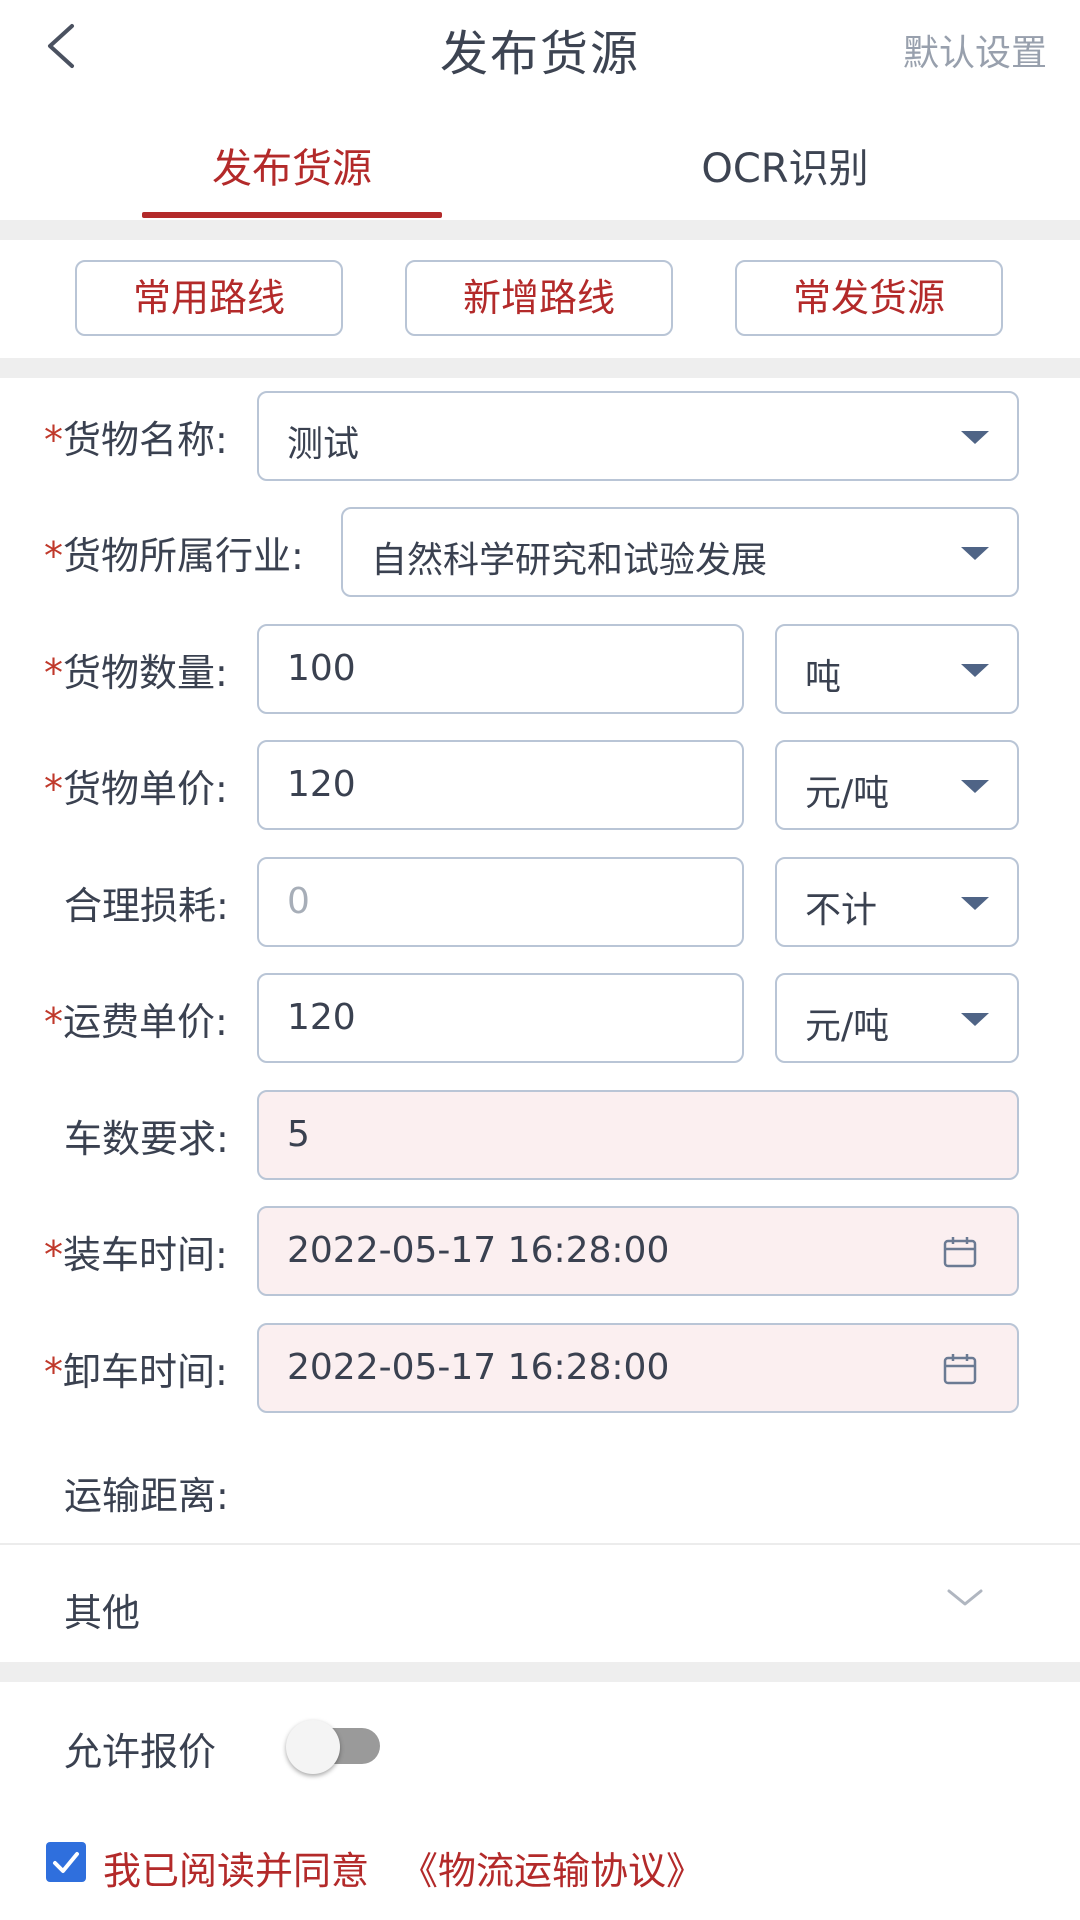  I want to click on agreement-text: 我已阅读并同意, so click(236, 1871).